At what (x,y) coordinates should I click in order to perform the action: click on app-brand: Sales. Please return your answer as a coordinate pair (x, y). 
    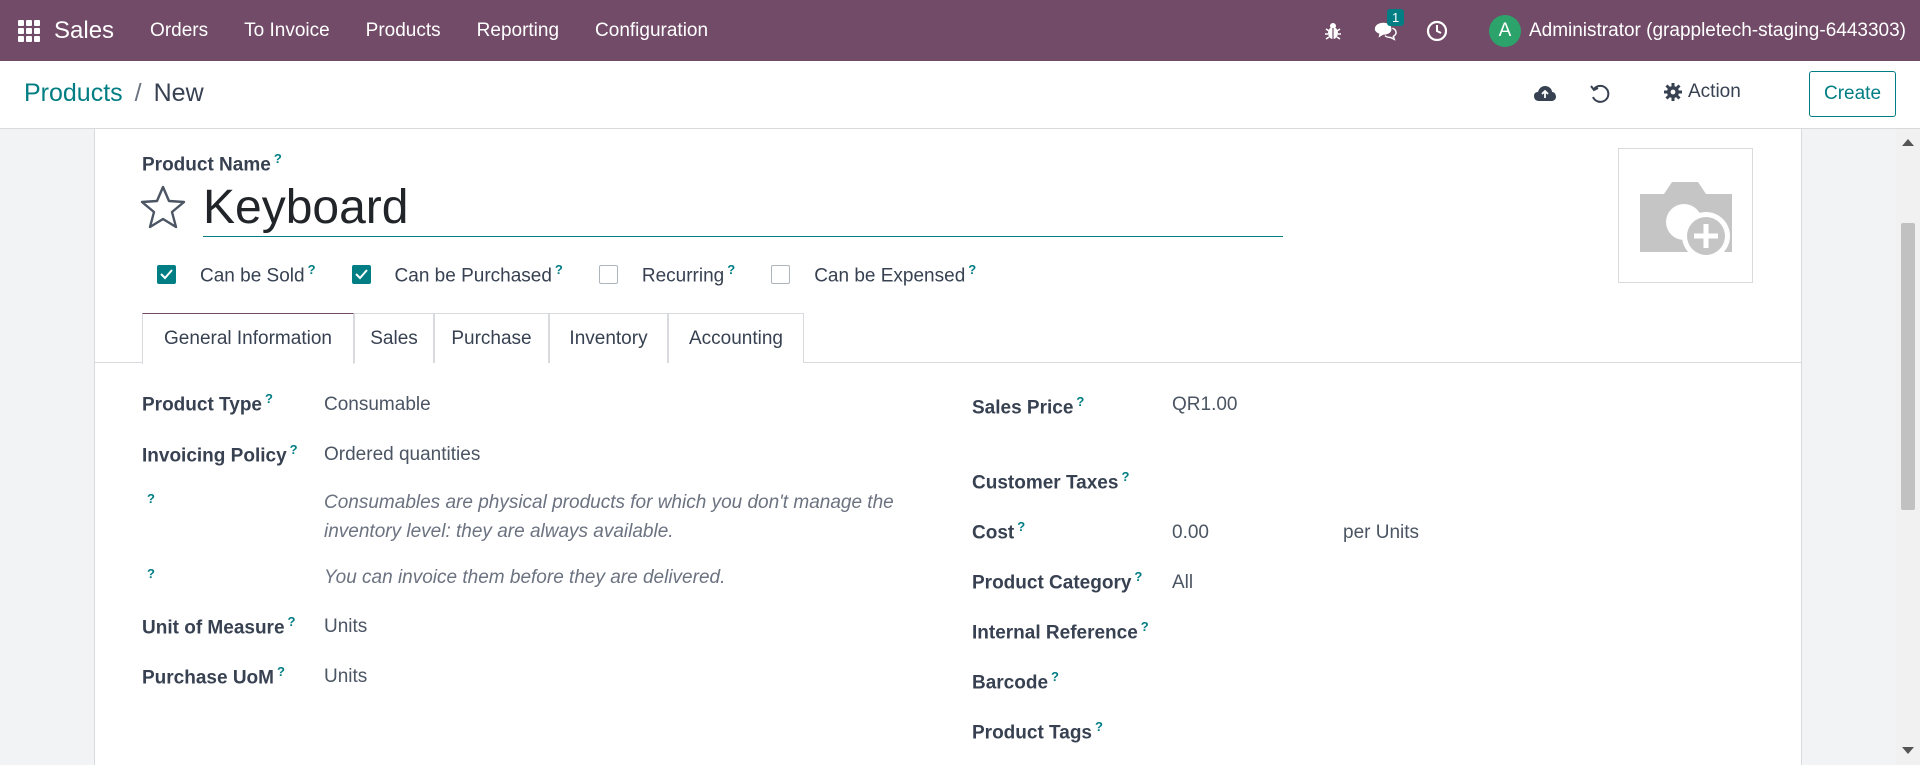
    Looking at the image, I should click on (84, 31).